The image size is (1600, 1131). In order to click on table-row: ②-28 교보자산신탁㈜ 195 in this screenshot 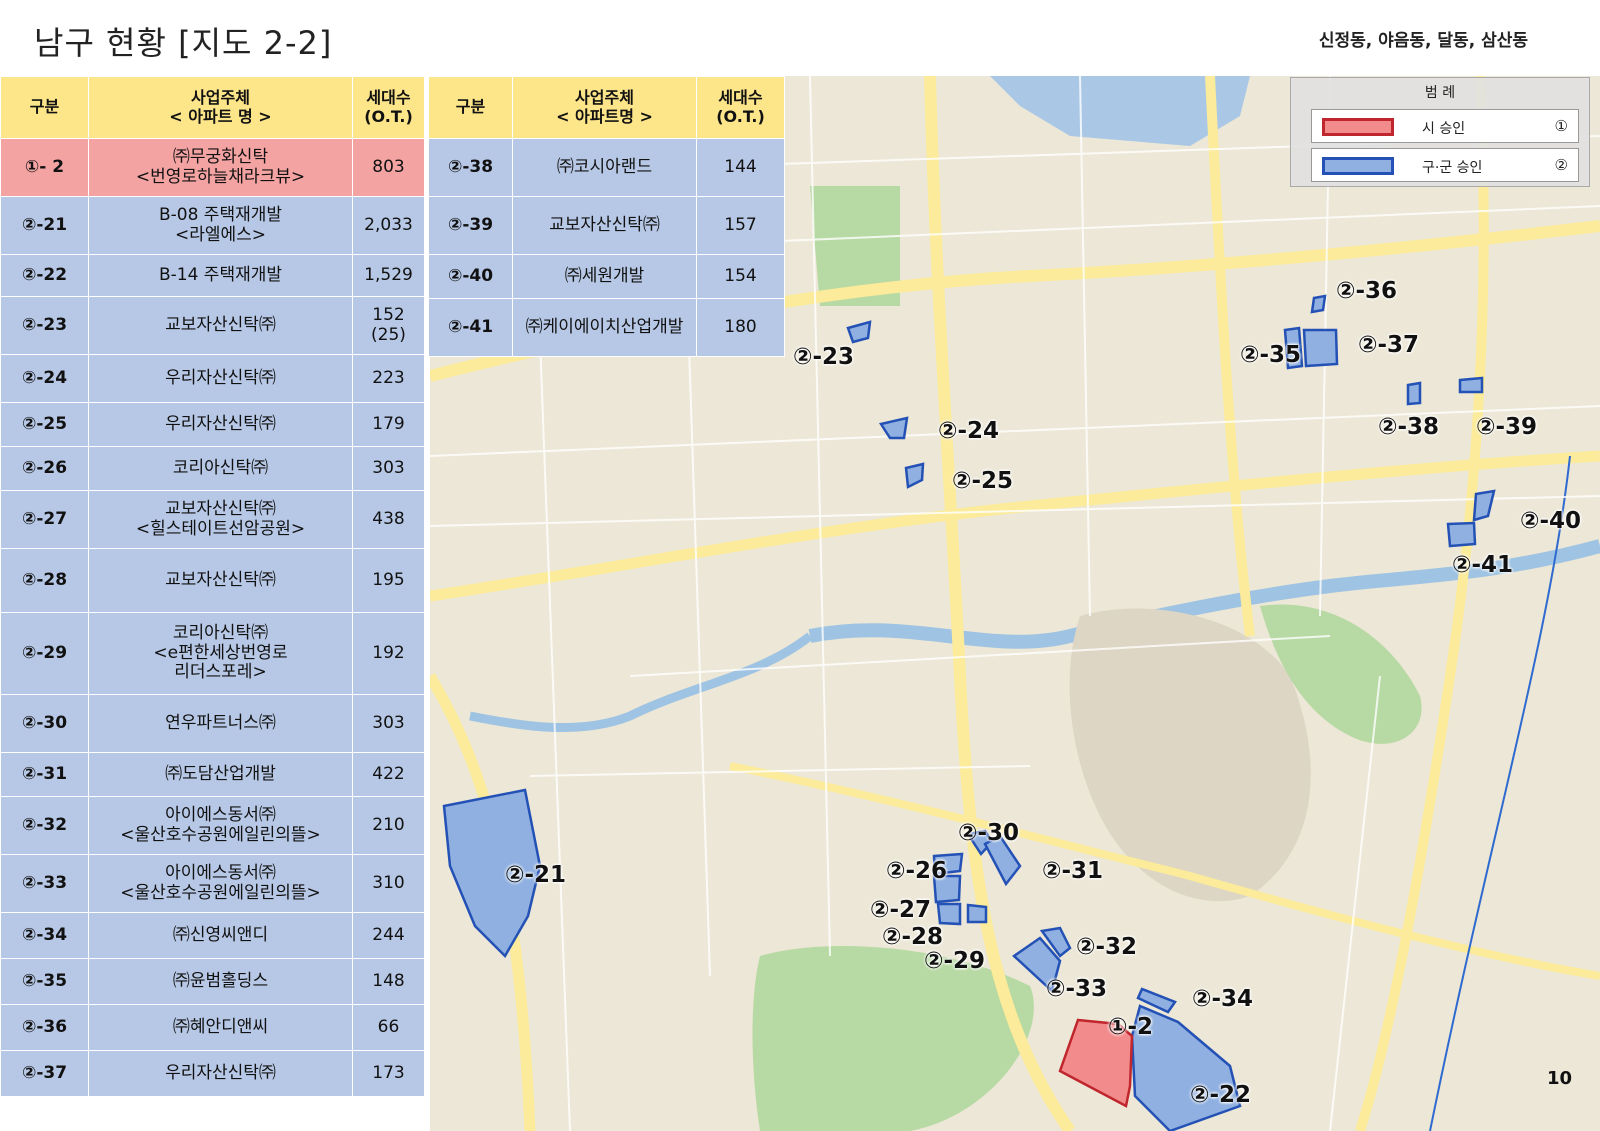, I will do `click(212, 580)`.